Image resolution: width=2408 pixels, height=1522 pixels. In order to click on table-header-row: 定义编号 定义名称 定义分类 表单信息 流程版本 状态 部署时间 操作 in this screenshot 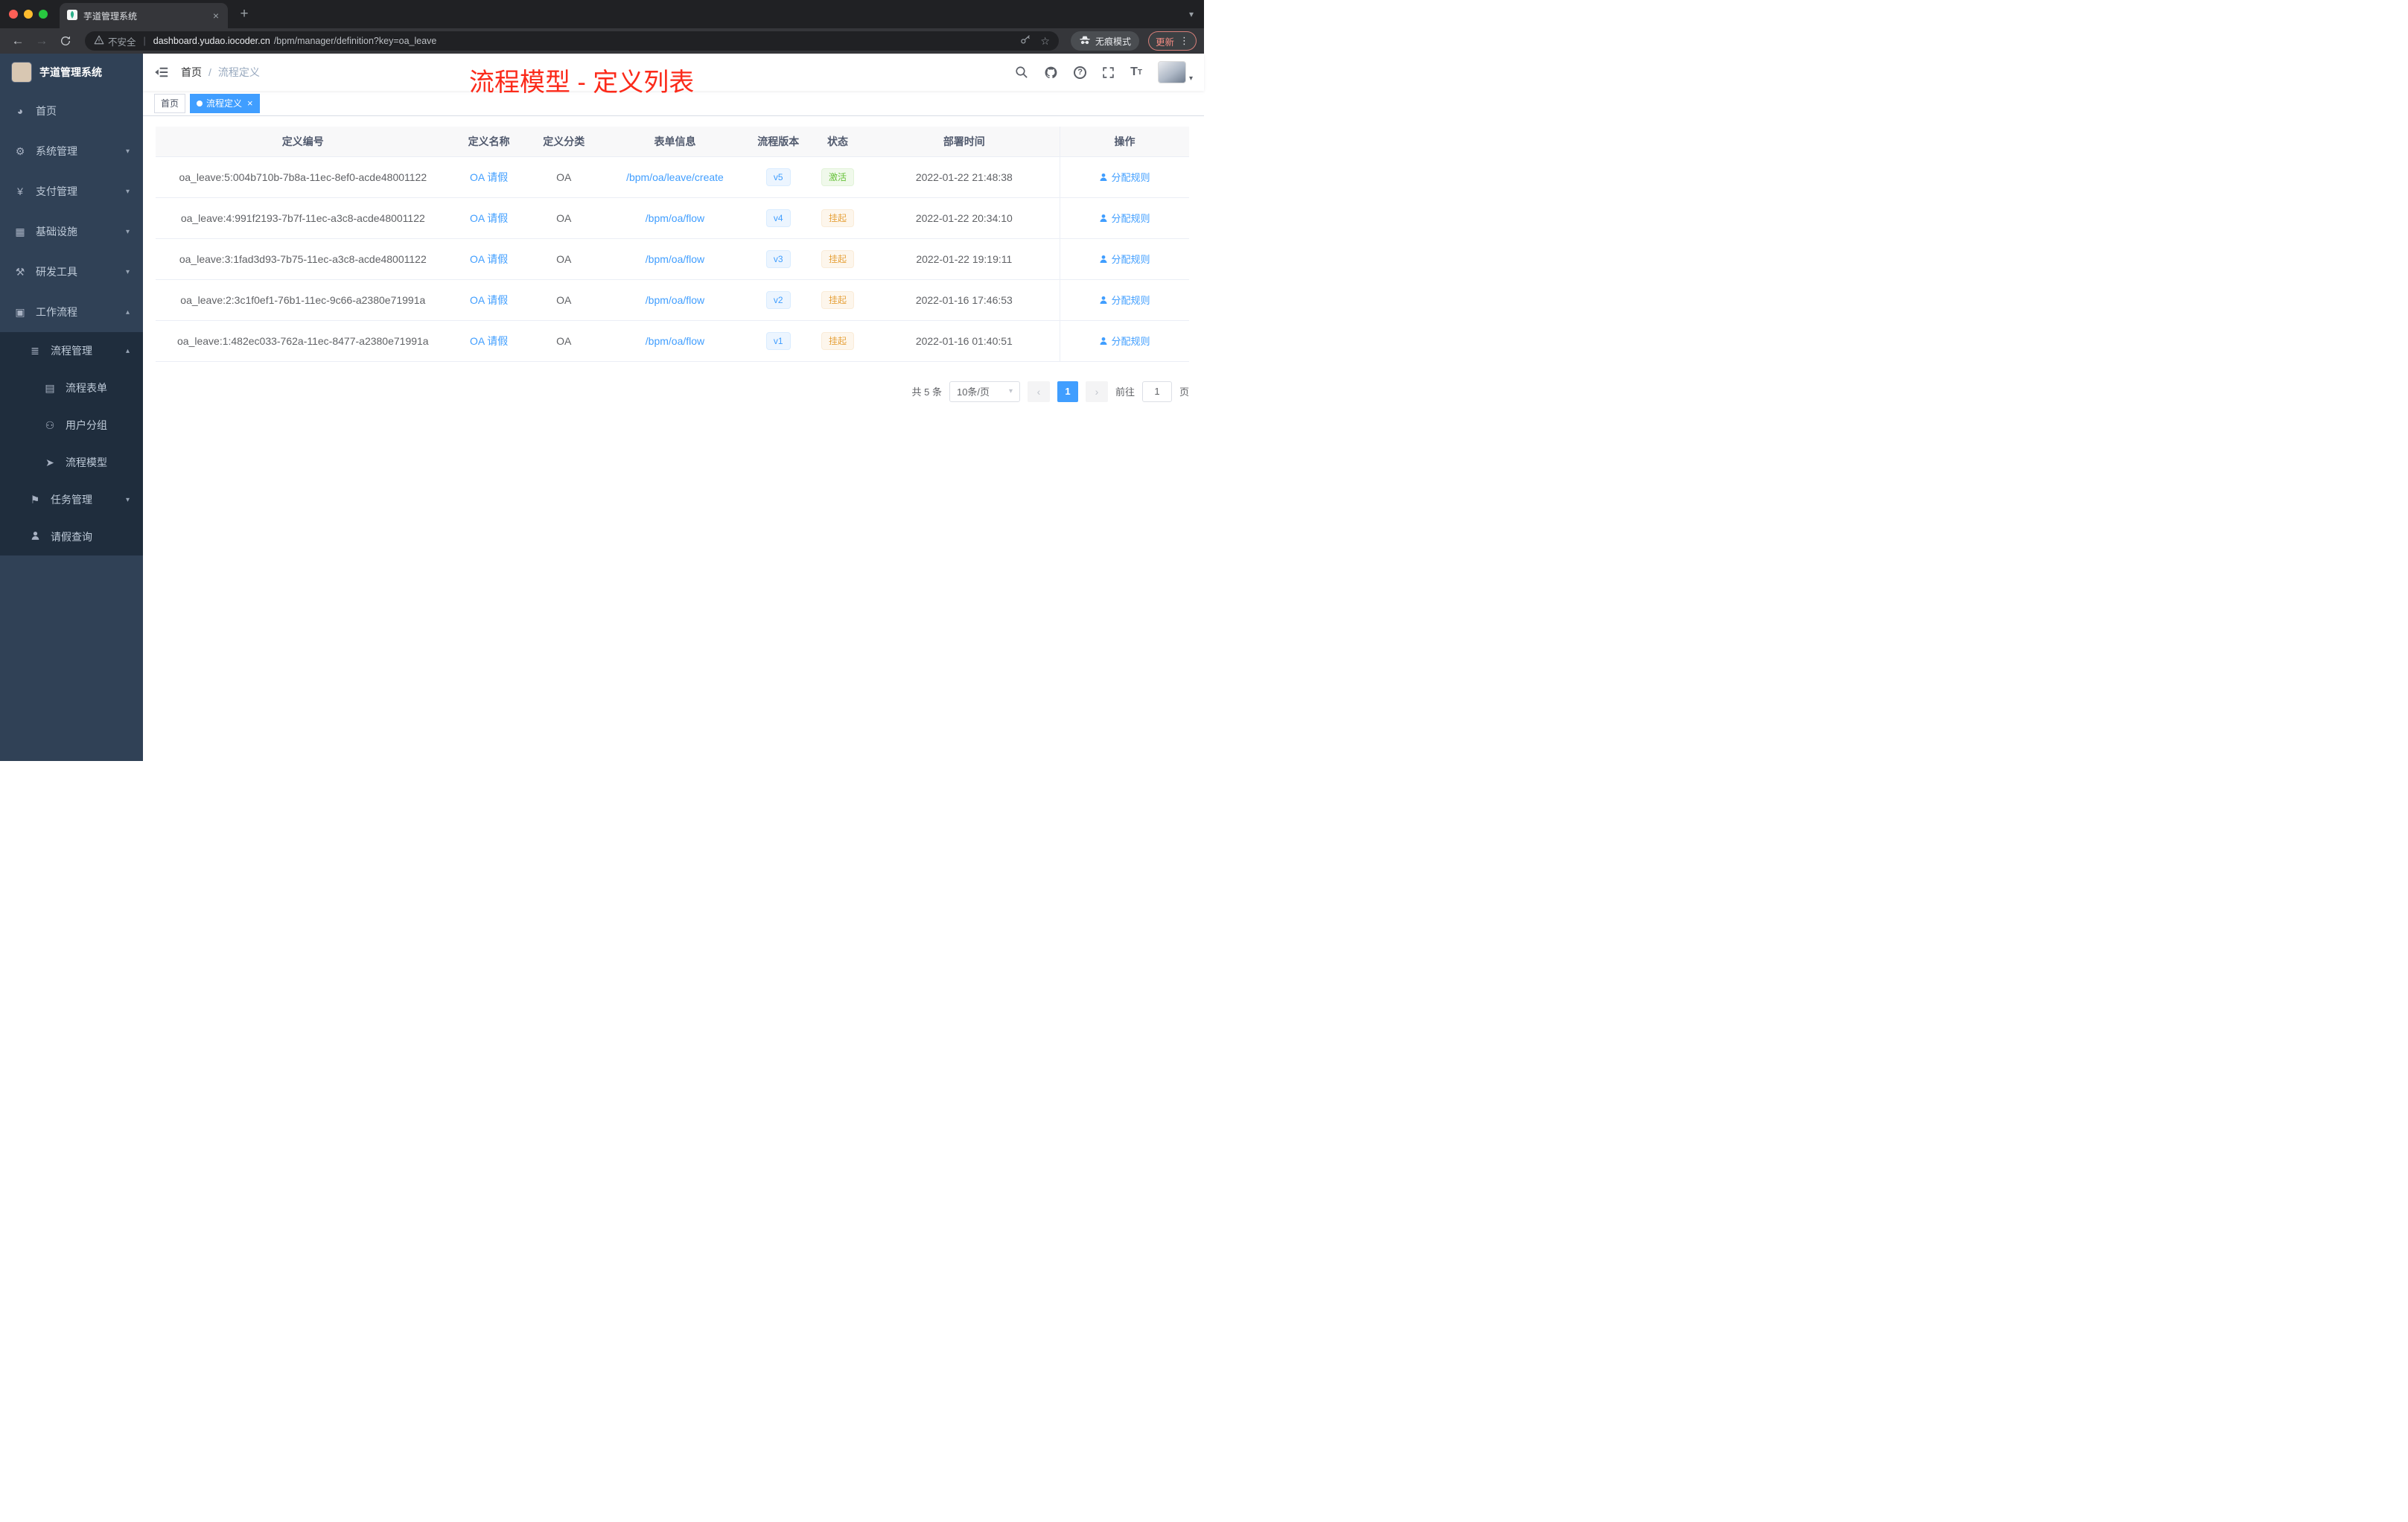, I will do `click(672, 142)`.